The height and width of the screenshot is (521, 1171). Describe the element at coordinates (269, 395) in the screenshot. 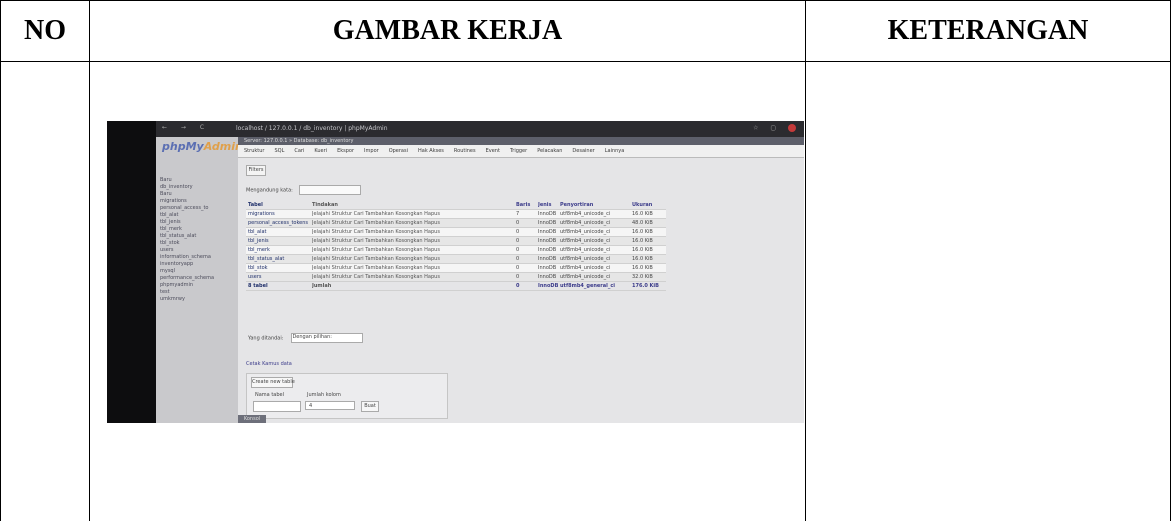

I see `table-name-label: Nama tabel` at that location.